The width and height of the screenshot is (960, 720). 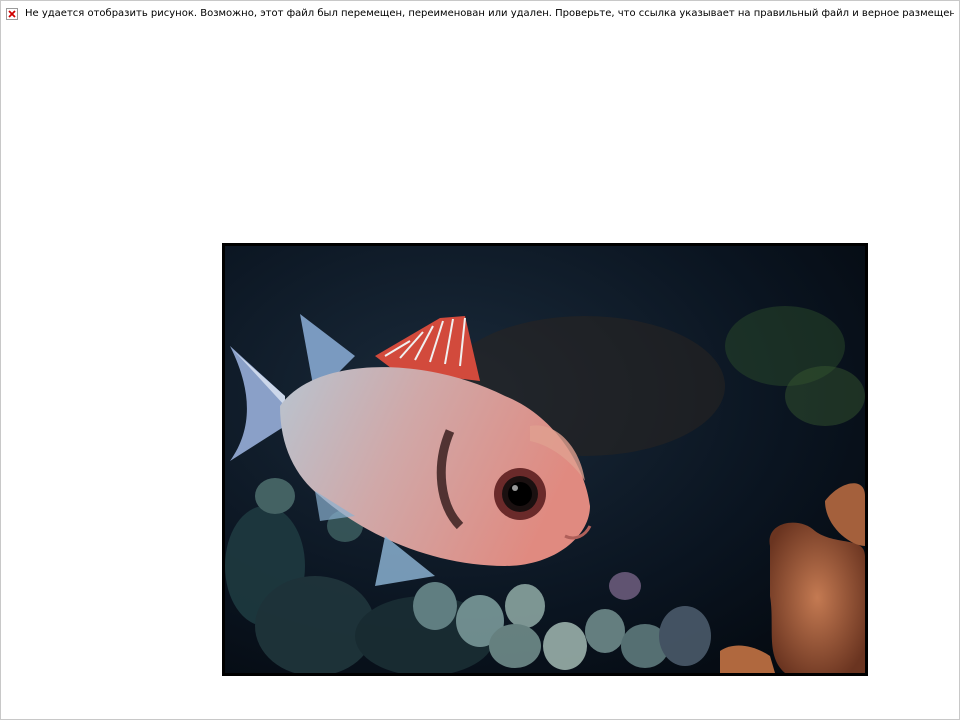 What do you see at coordinates (12, 14) in the screenshot?
I see `broken-image-icon` at bounding box center [12, 14].